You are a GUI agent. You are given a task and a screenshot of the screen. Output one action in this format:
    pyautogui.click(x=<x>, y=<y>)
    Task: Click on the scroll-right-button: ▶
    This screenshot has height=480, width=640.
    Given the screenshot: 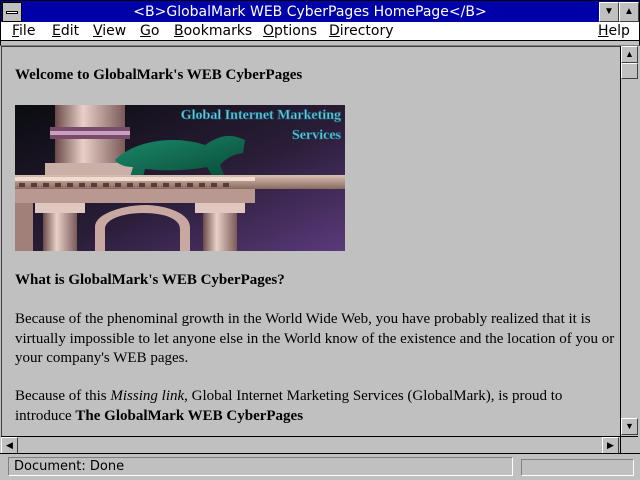 What is the action you would take?
    pyautogui.click(x=610, y=445)
    